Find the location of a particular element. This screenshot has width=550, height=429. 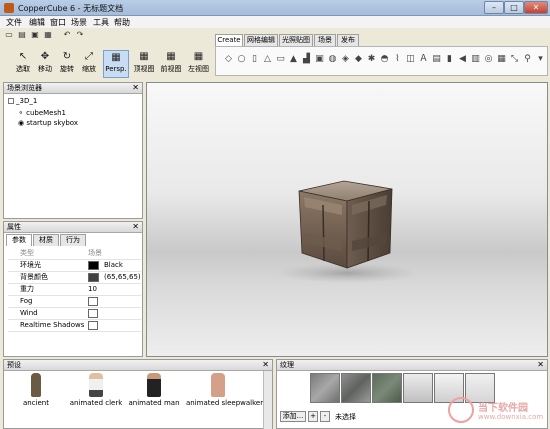

watermark-url: www.downxia.com is located at coordinates (511, 417).